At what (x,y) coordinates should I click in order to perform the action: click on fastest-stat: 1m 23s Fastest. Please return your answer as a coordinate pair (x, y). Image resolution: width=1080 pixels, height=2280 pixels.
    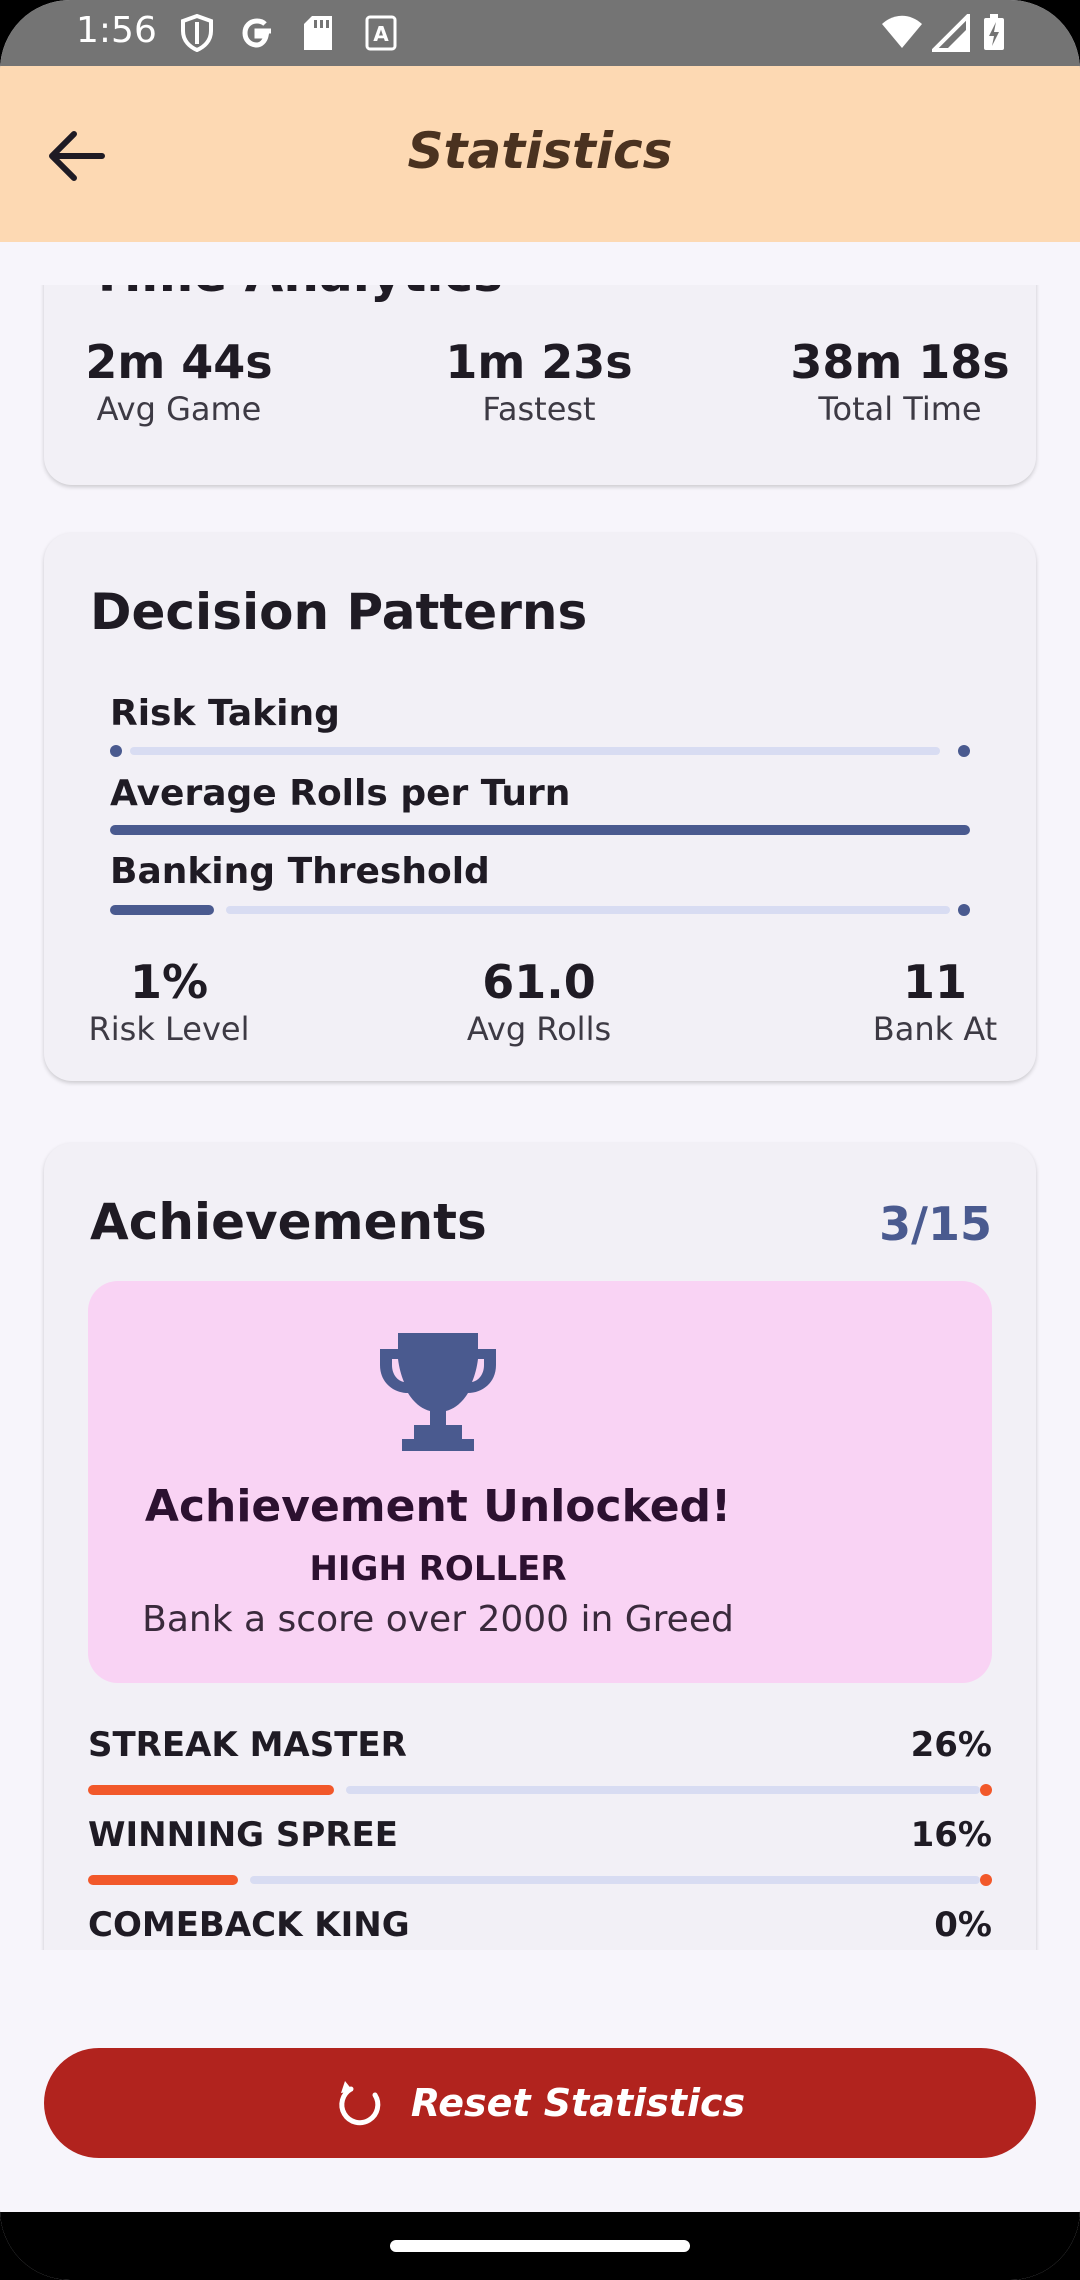
    Looking at the image, I should click on (539, 382).